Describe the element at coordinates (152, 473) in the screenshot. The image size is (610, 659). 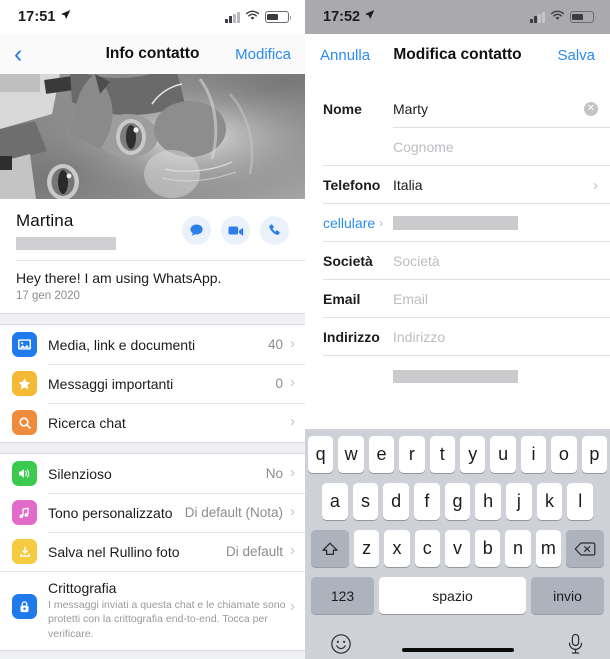
I see `row-silenzioso: Silenzioso No ›` at that location.